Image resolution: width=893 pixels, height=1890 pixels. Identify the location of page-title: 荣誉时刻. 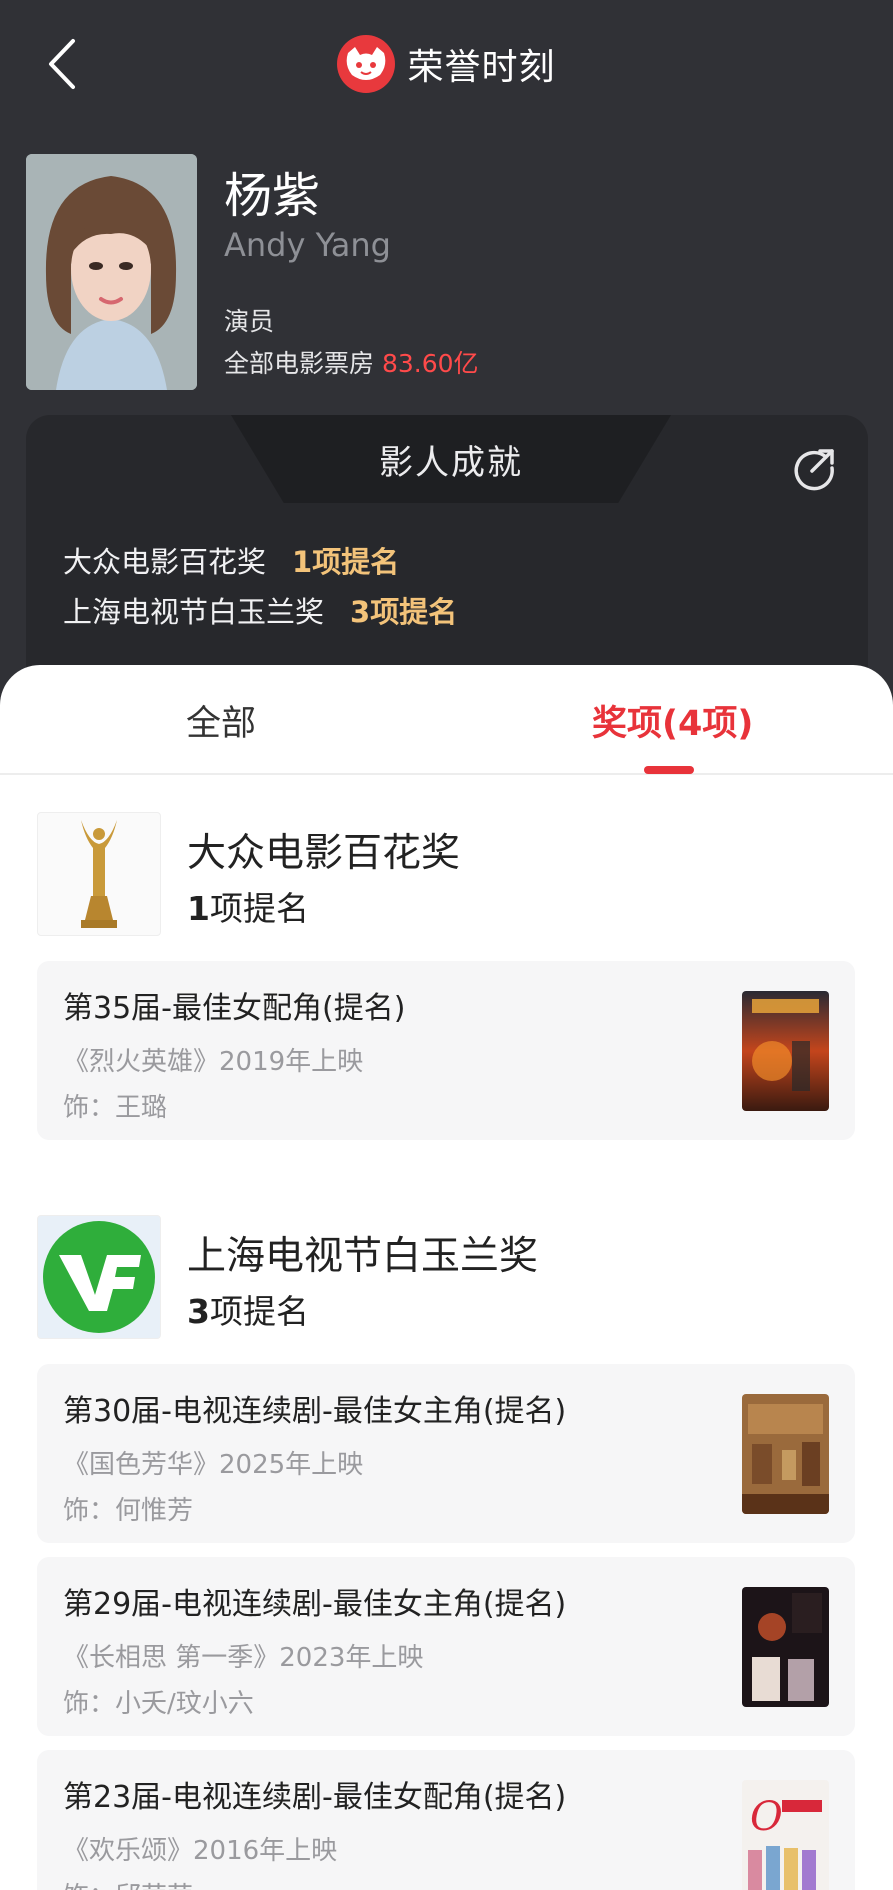
(481, 67).